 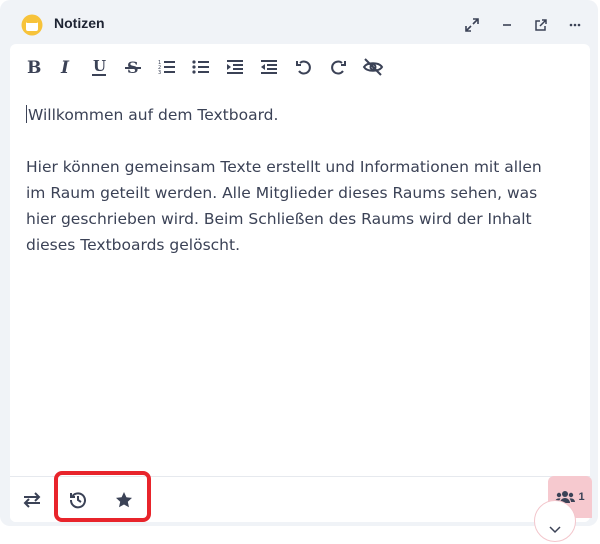 I want to click on bullet-list-icon, so click(x=200, y=67).